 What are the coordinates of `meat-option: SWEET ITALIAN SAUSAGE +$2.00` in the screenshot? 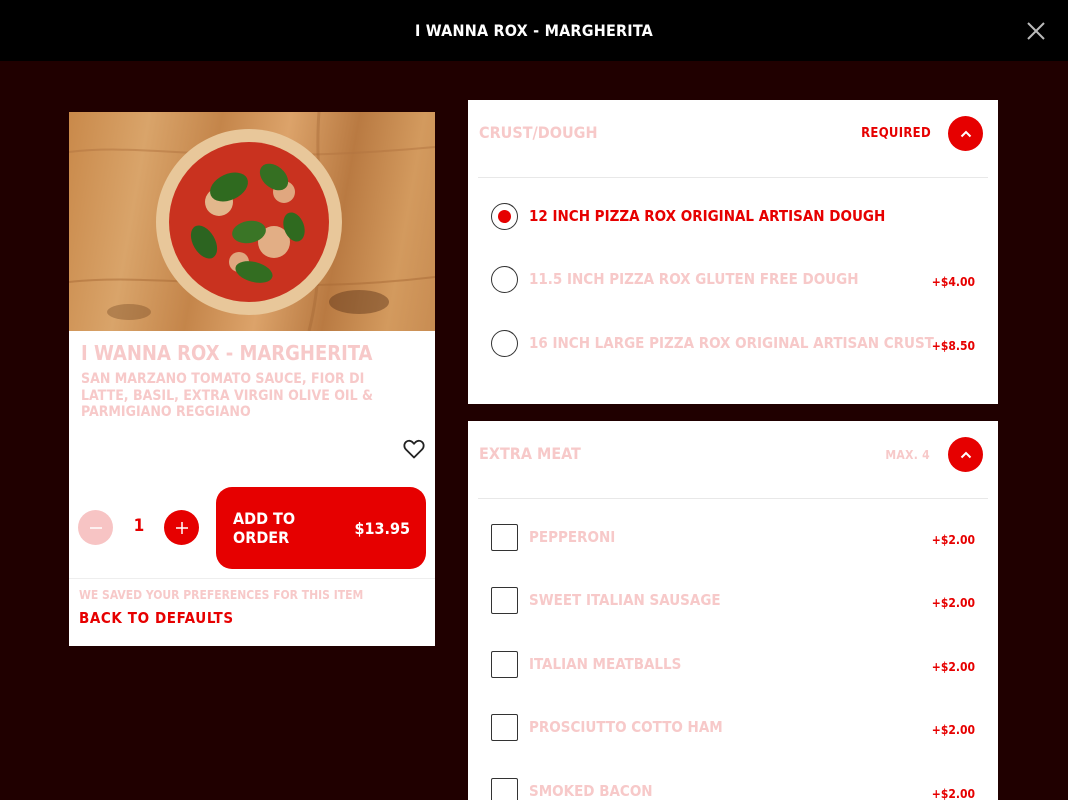 It's located at (733, 600).